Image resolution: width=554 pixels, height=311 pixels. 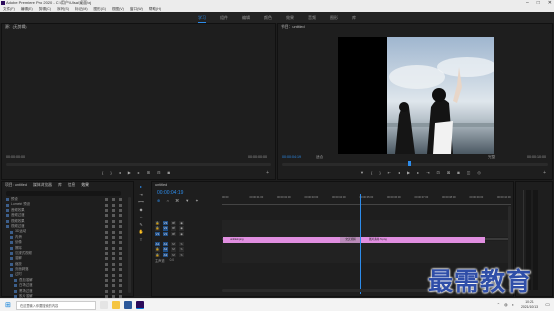 What do you see at coordinates (158, 172) in the screenshot?
I see `overwrite-icon: ⊟` at bounding box center [158, 172].